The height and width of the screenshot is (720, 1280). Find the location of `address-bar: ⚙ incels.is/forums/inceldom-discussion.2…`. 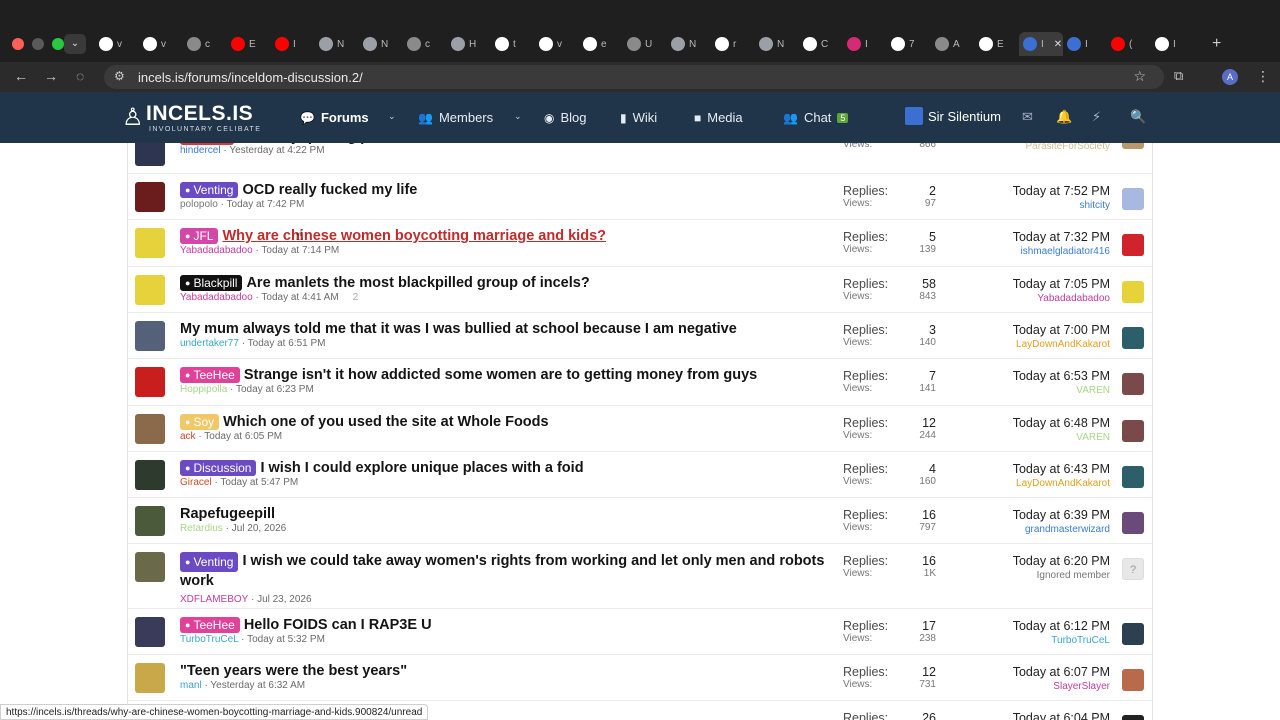

address-bar: ⚙ incels.is/forums/inceldom-discussion.2… is located at coordinates (634, 77).